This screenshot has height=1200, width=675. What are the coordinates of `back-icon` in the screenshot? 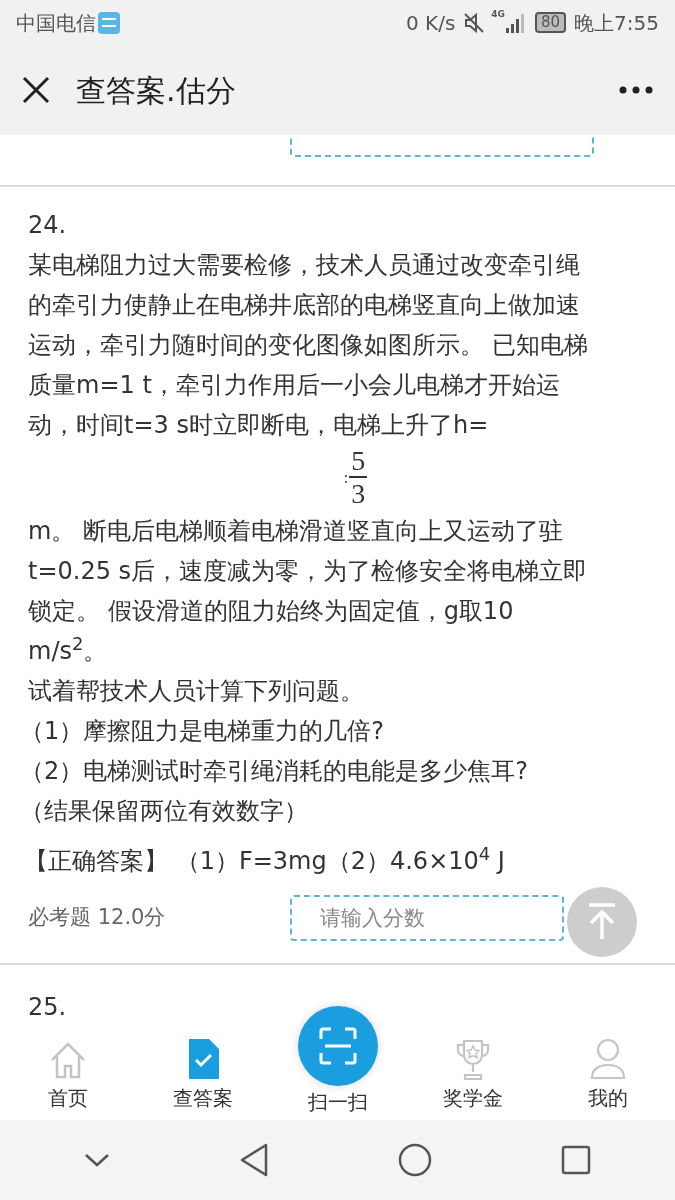 It's located at (254, 1160).